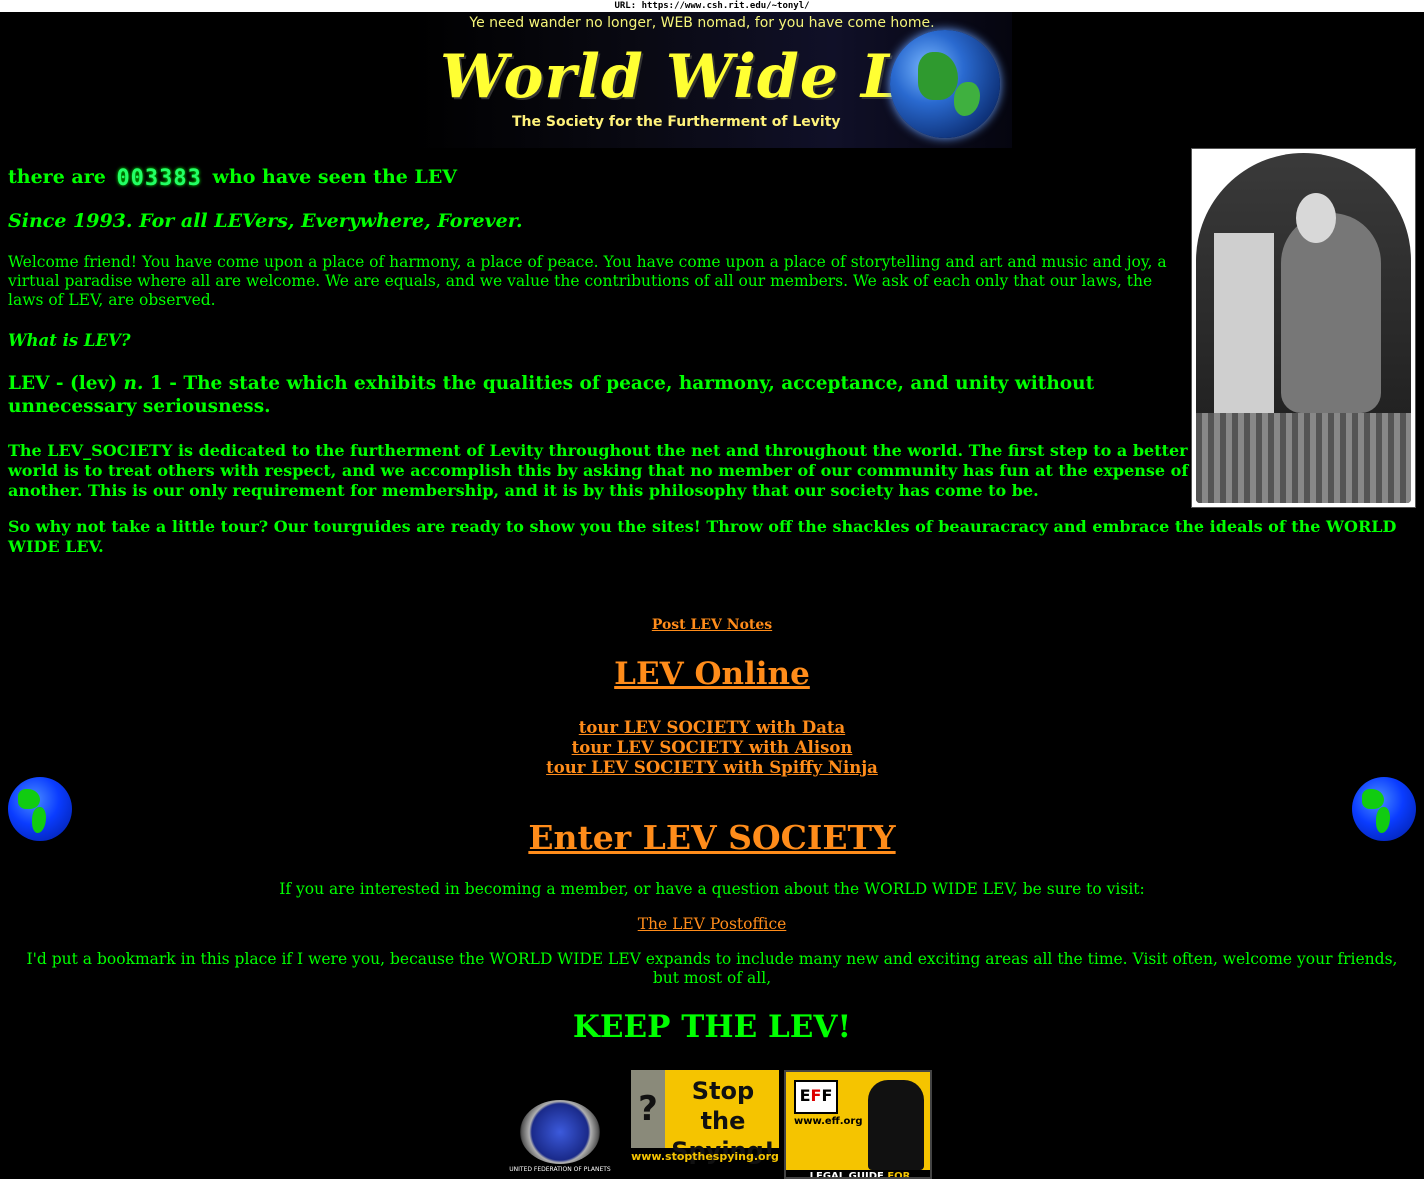 The width and height of the screenshot is (1424, 1179). What do you see at coordinates (712, 727) in the screenshot?
I see `tour-data-link: tour LEV SOCIETY with Data` at bounding box center [712, 727].